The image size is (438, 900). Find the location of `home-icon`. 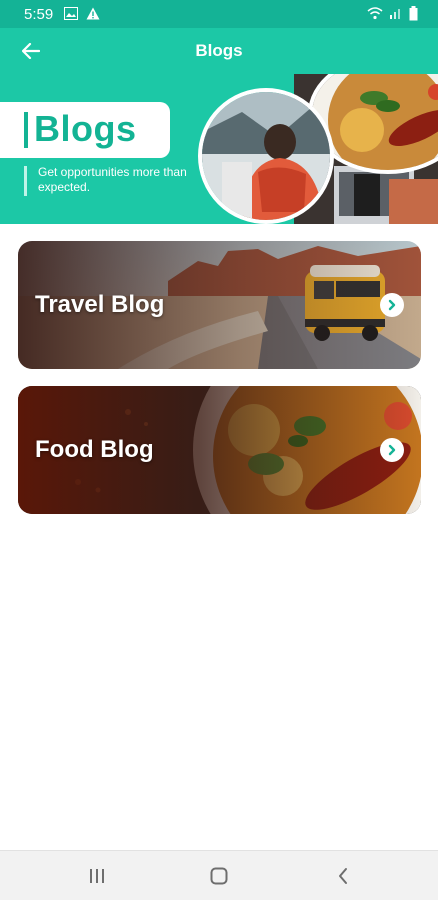

home-icon is located at coordinates (219, 876).